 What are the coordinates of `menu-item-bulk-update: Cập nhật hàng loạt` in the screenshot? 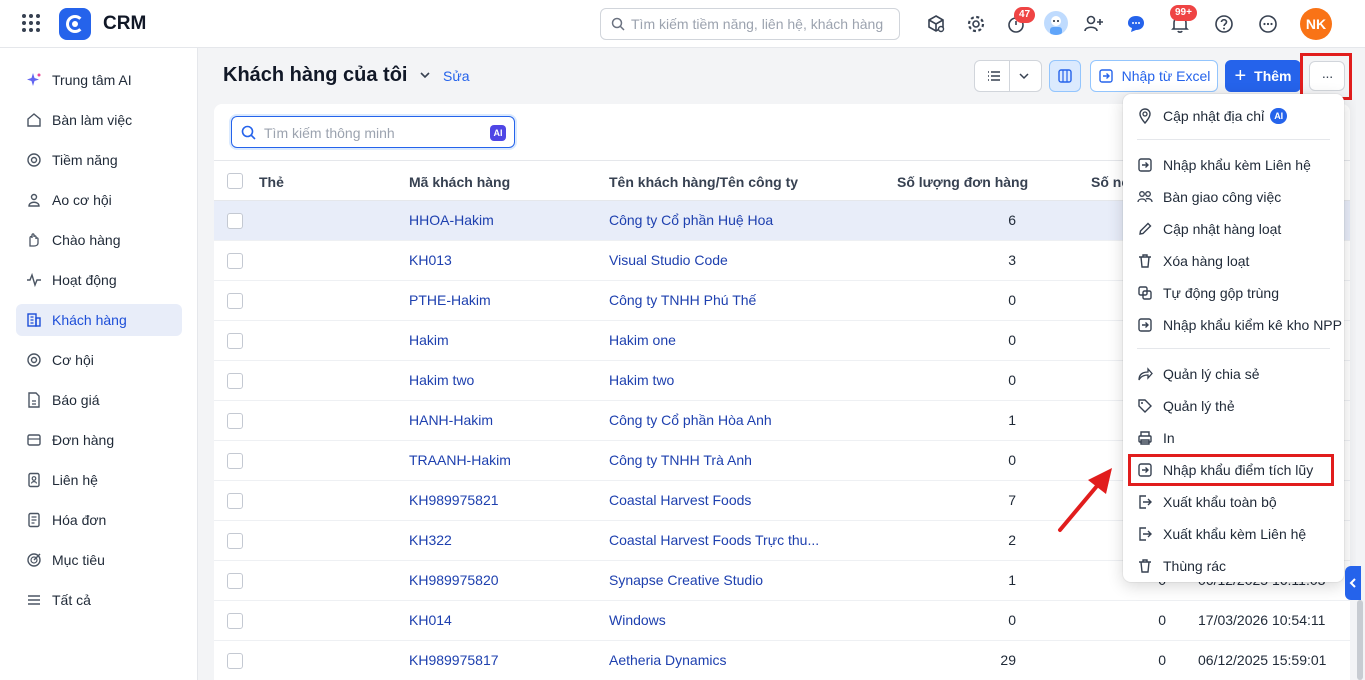 It's located at (1209, 229).